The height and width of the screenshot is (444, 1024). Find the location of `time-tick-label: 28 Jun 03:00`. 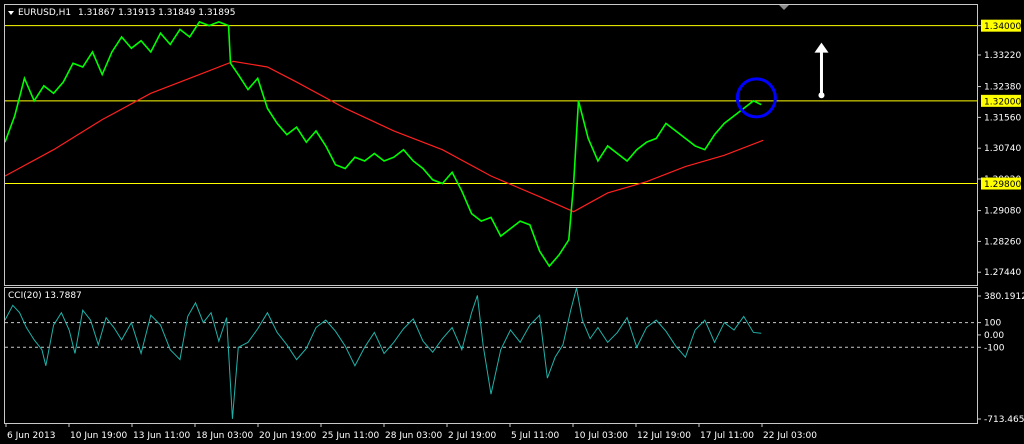

time-tick-label: 28 Jun 03:00 is located at coordinates (413, 436).